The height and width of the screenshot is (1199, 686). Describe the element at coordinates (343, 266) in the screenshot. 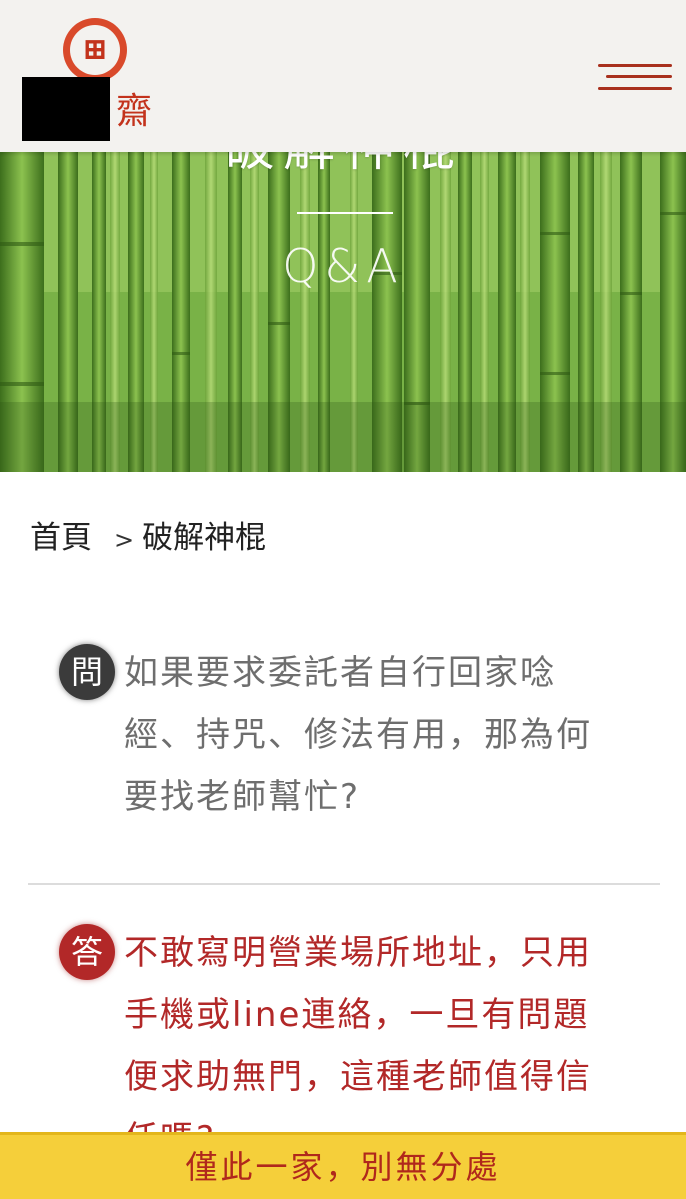

I see `hero-subtitle: Q&A` at that location.